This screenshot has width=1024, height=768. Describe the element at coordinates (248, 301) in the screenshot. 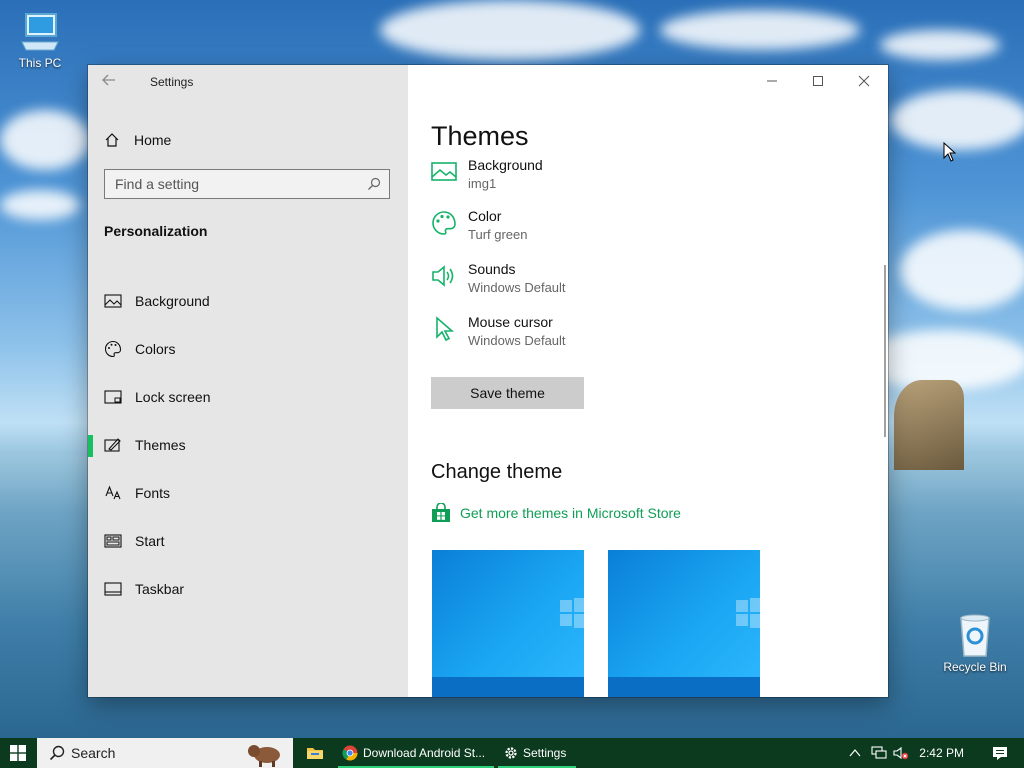

I see `nav-item-background: Background` at that location.